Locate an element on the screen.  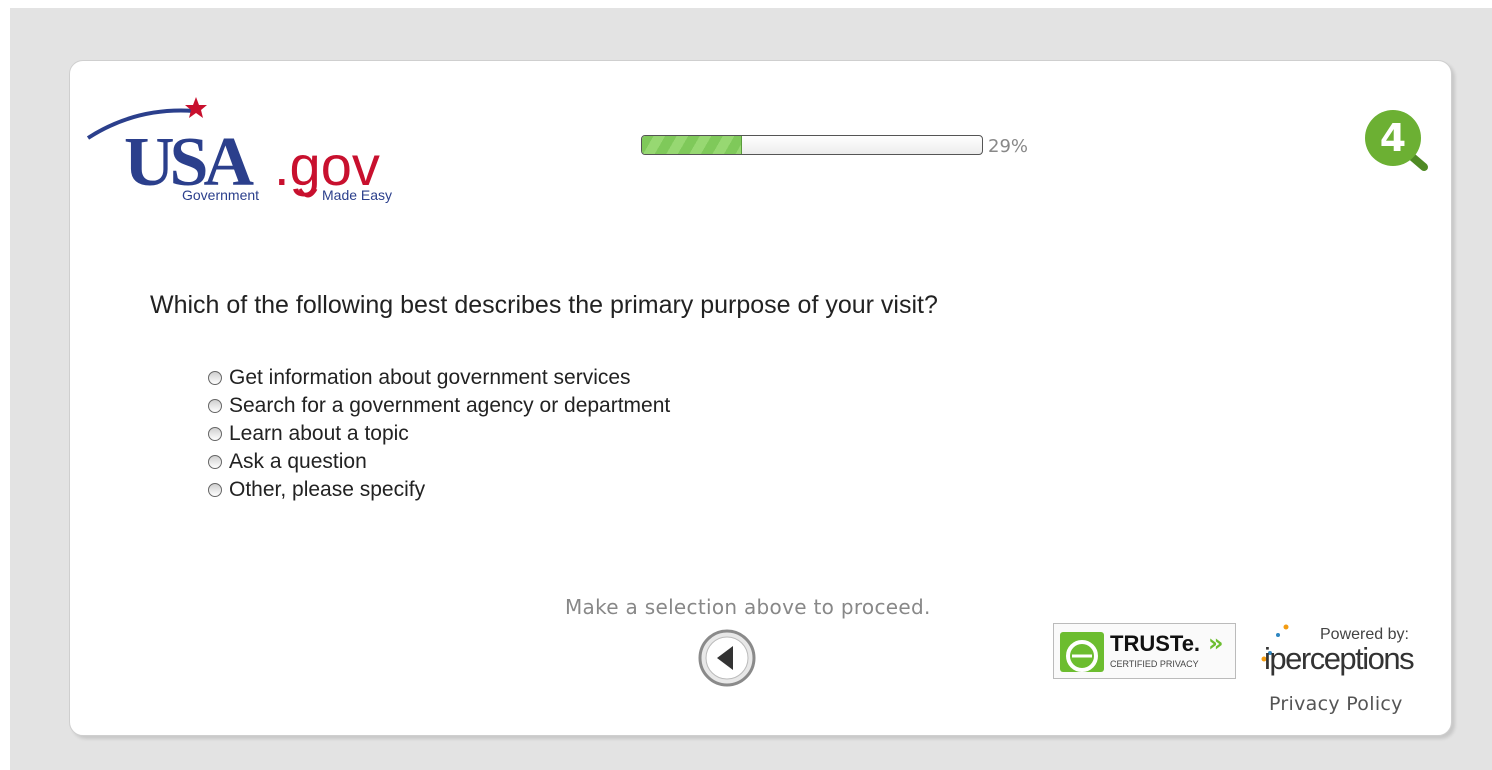
usa-gov-logo: USA .gov Government Made Easy is located at coordinates (239, 150).